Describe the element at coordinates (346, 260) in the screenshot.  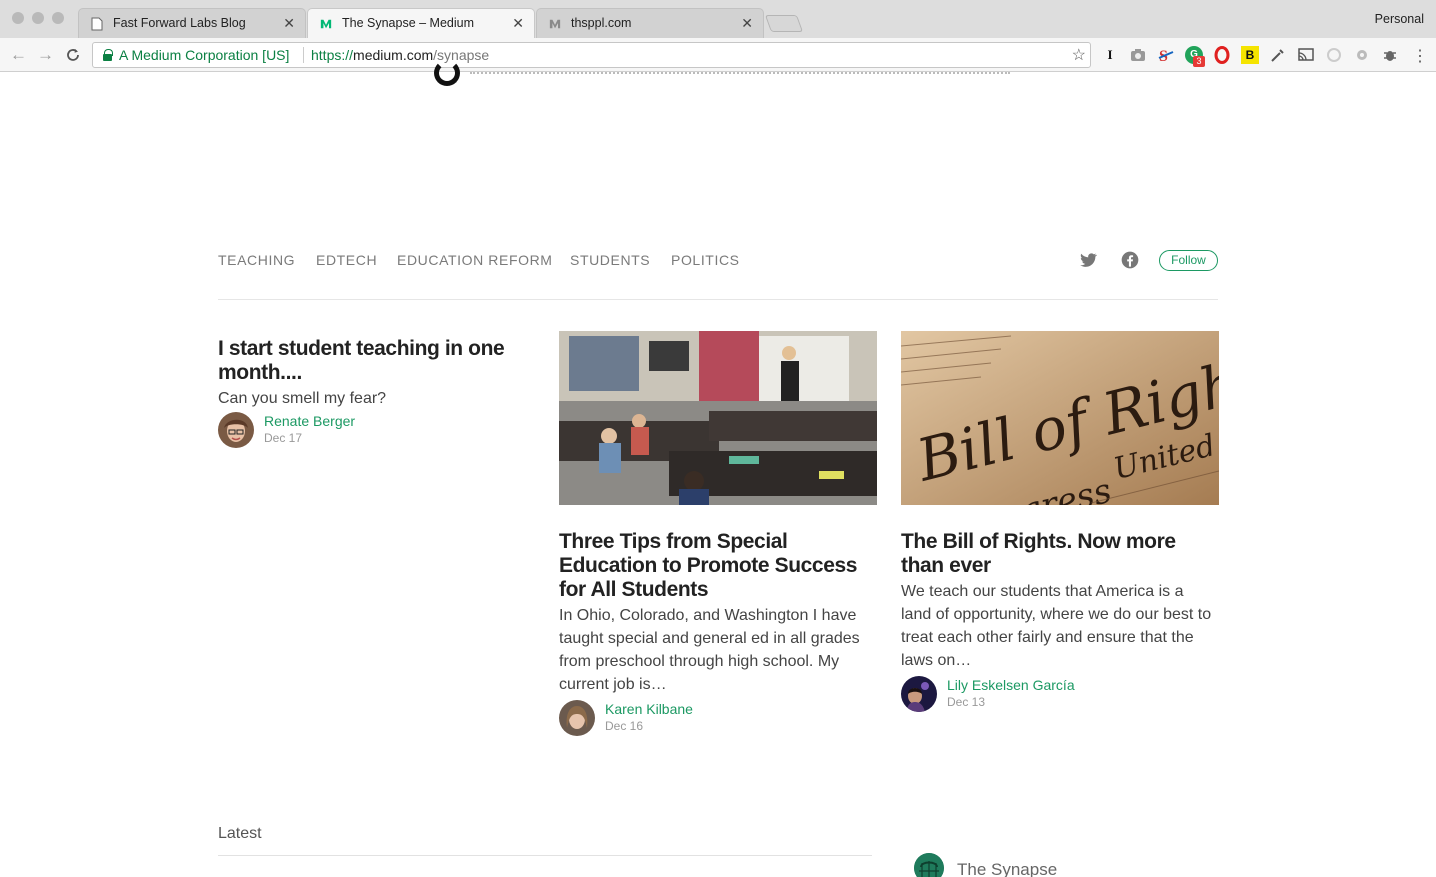
I see `nav-edtech: EdTech` at that location.